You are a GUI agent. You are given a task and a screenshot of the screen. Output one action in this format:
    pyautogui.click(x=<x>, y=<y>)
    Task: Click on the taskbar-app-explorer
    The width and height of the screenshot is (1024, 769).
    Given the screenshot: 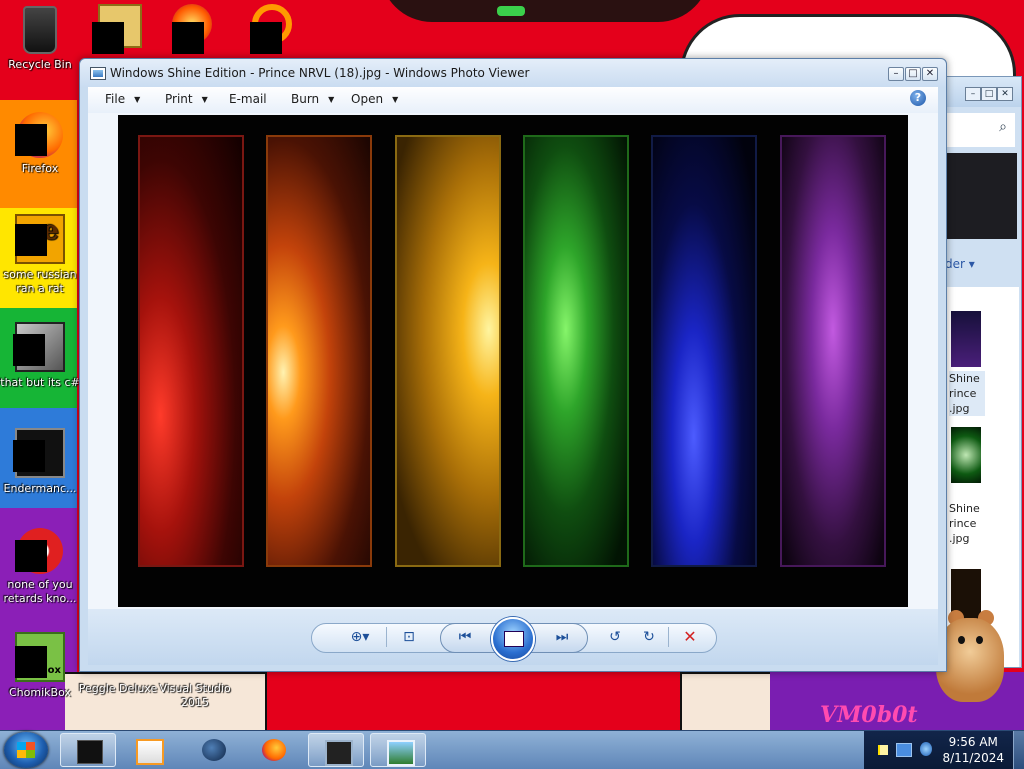 What is the action you would take?
    pyautogui.click(x=88, y=750)
    